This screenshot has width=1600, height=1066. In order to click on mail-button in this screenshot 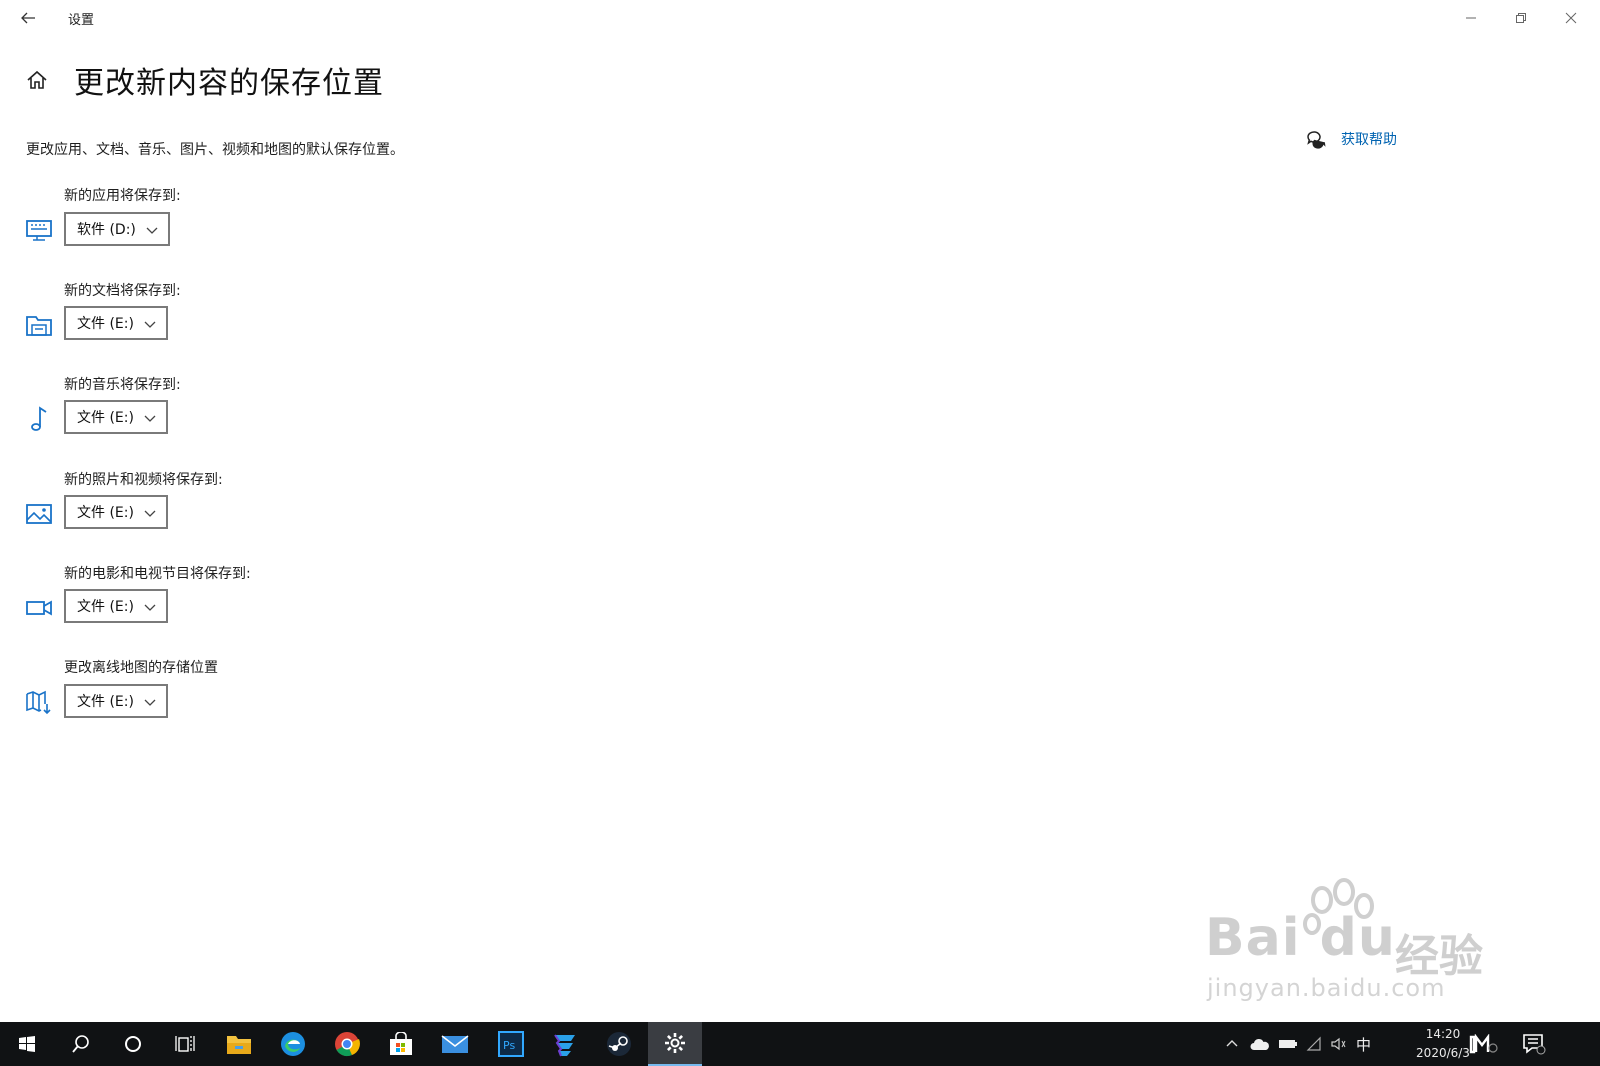, I will do `click(455, 1044)`.